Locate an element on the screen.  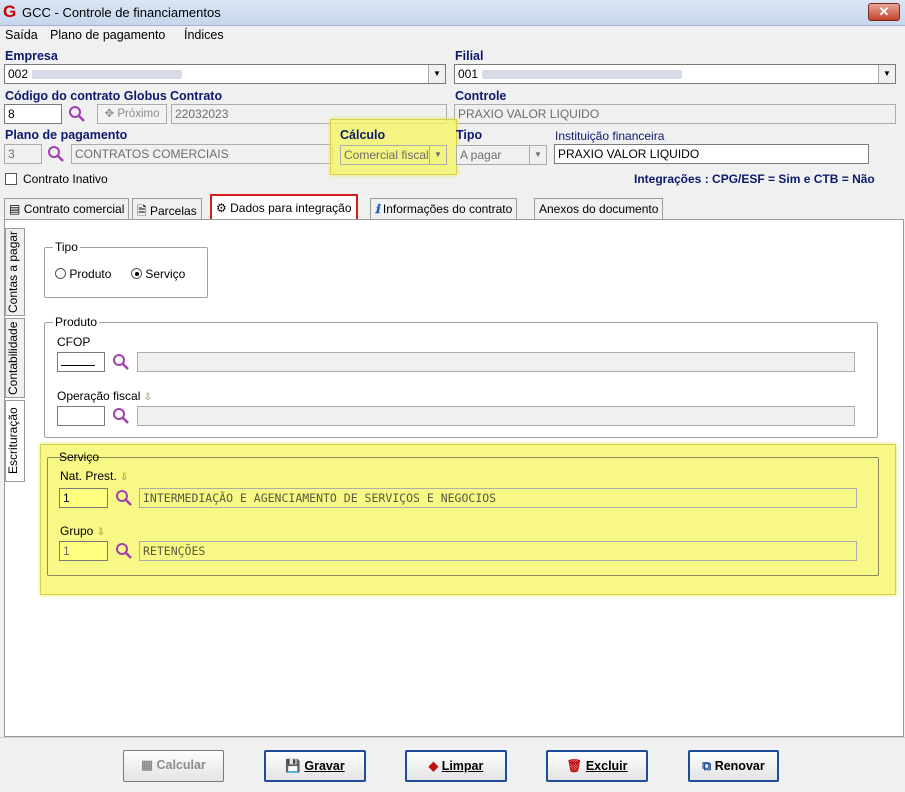
vtab-escrituracao: Escrituração is located at coordinates (15, 441).